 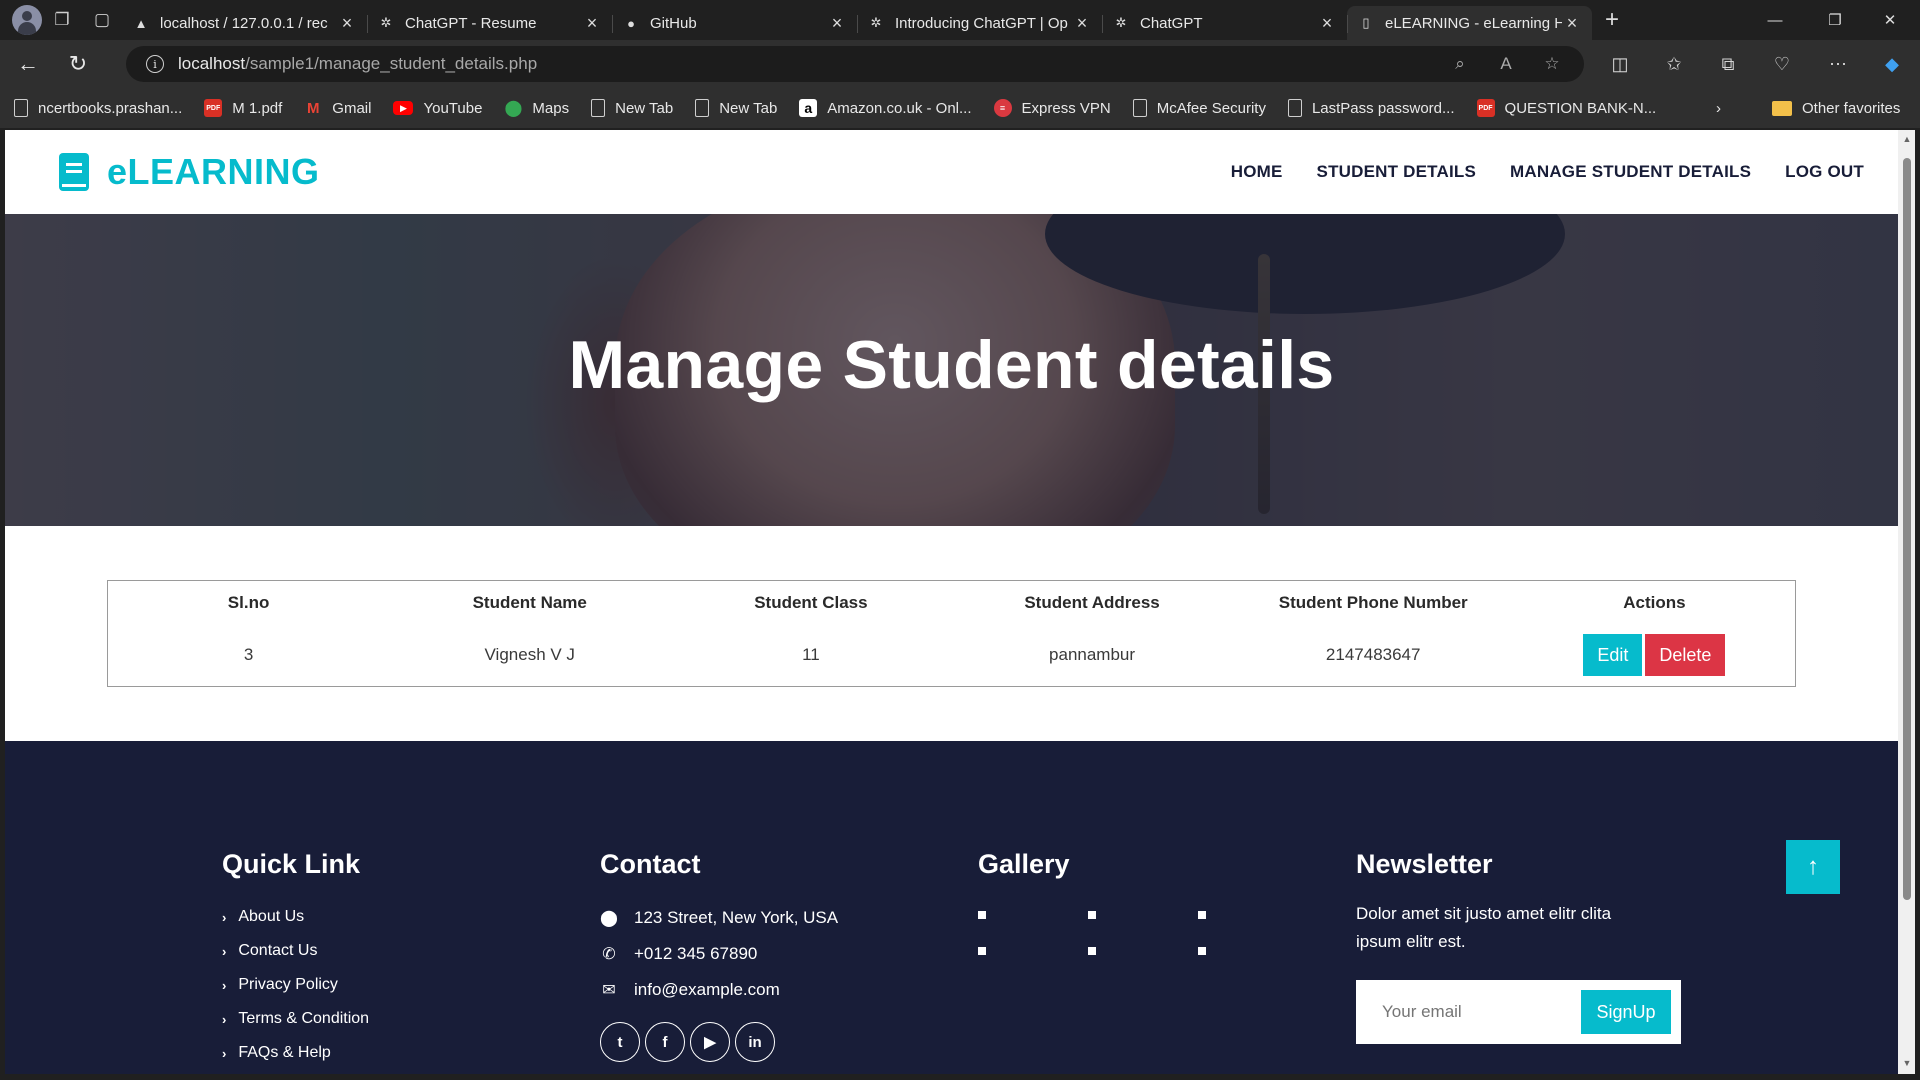 I want to click on page-scrollbar: ▲ ▼, so click(x=1906, y=602).